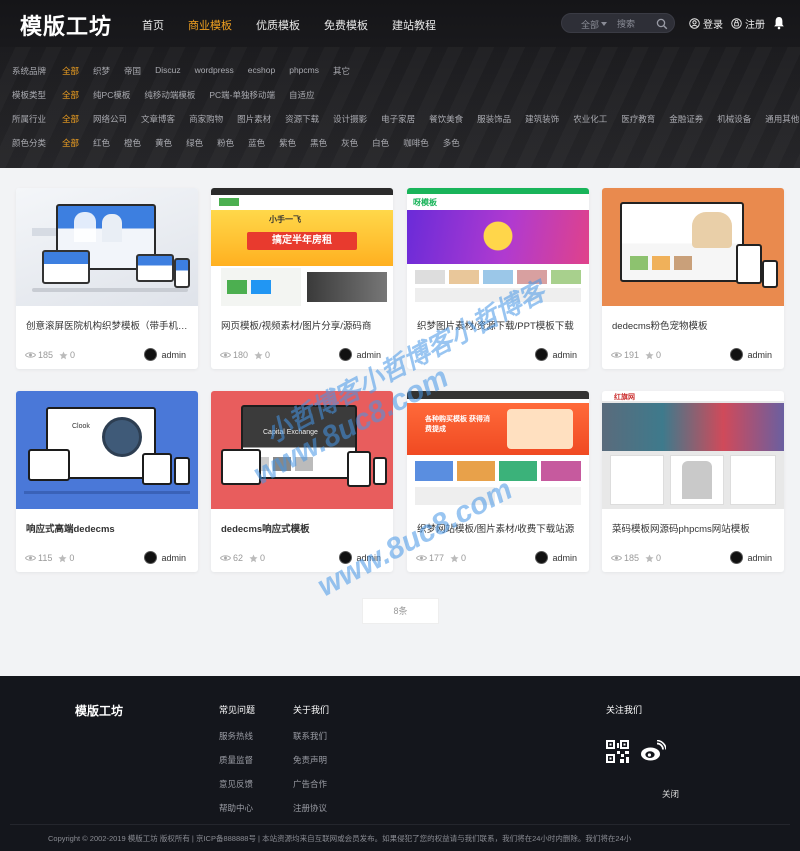 This screenshot has width=800, height=851. I want to click on footer-logo: 模版工坊, so click(99, 710).